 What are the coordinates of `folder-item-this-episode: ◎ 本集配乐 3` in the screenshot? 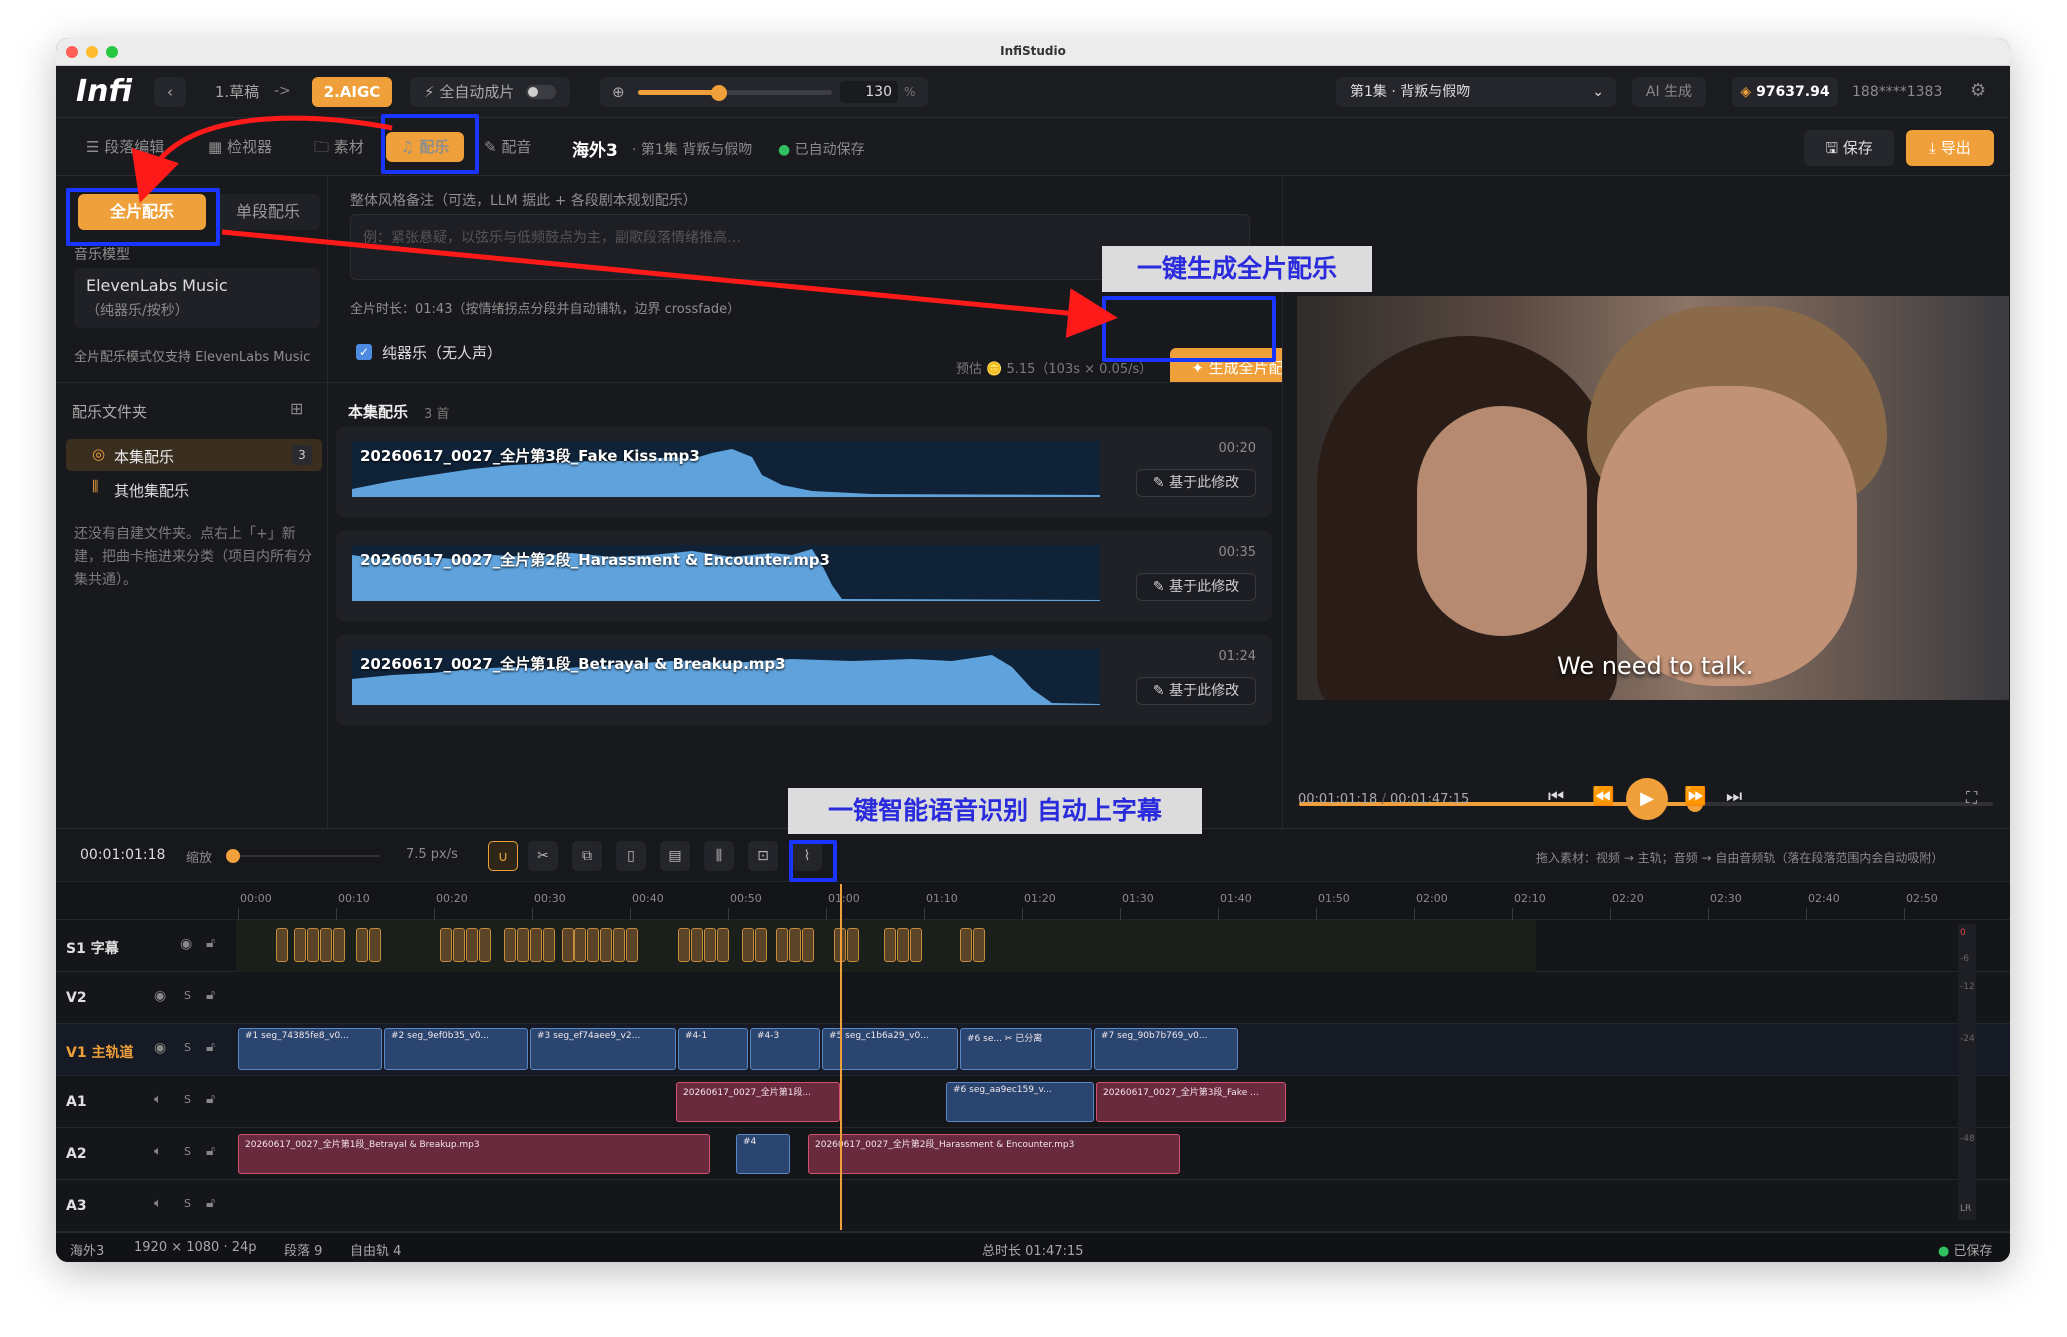 It's located at (194, 455).